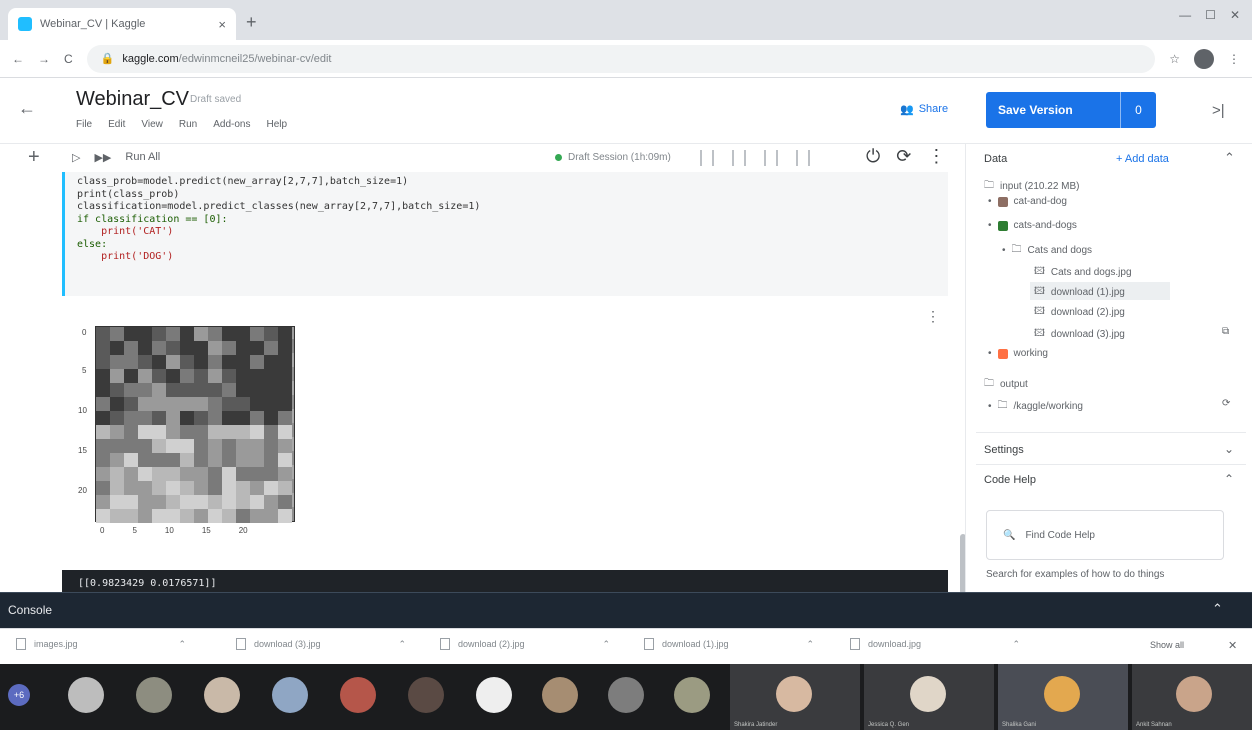 This screenshot has height=730, width=1252. Describe the element at coordinates (1006, 384) in the screenshot. I see `tree-output: 🗀 output` at that location.